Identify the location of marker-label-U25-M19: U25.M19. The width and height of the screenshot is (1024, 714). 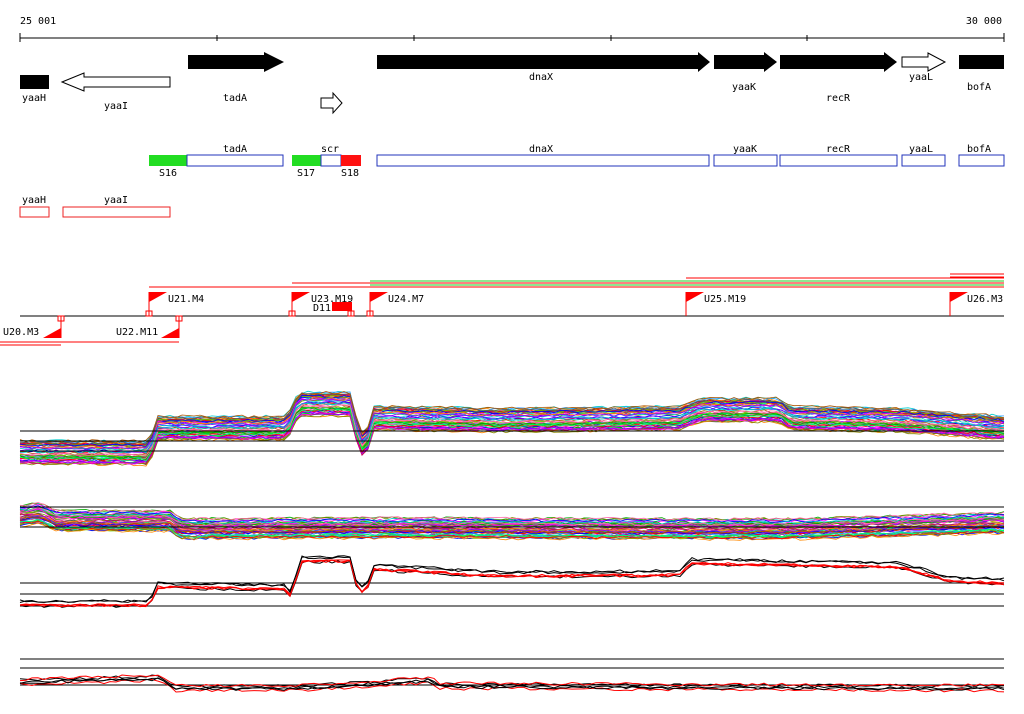
(725, 299).